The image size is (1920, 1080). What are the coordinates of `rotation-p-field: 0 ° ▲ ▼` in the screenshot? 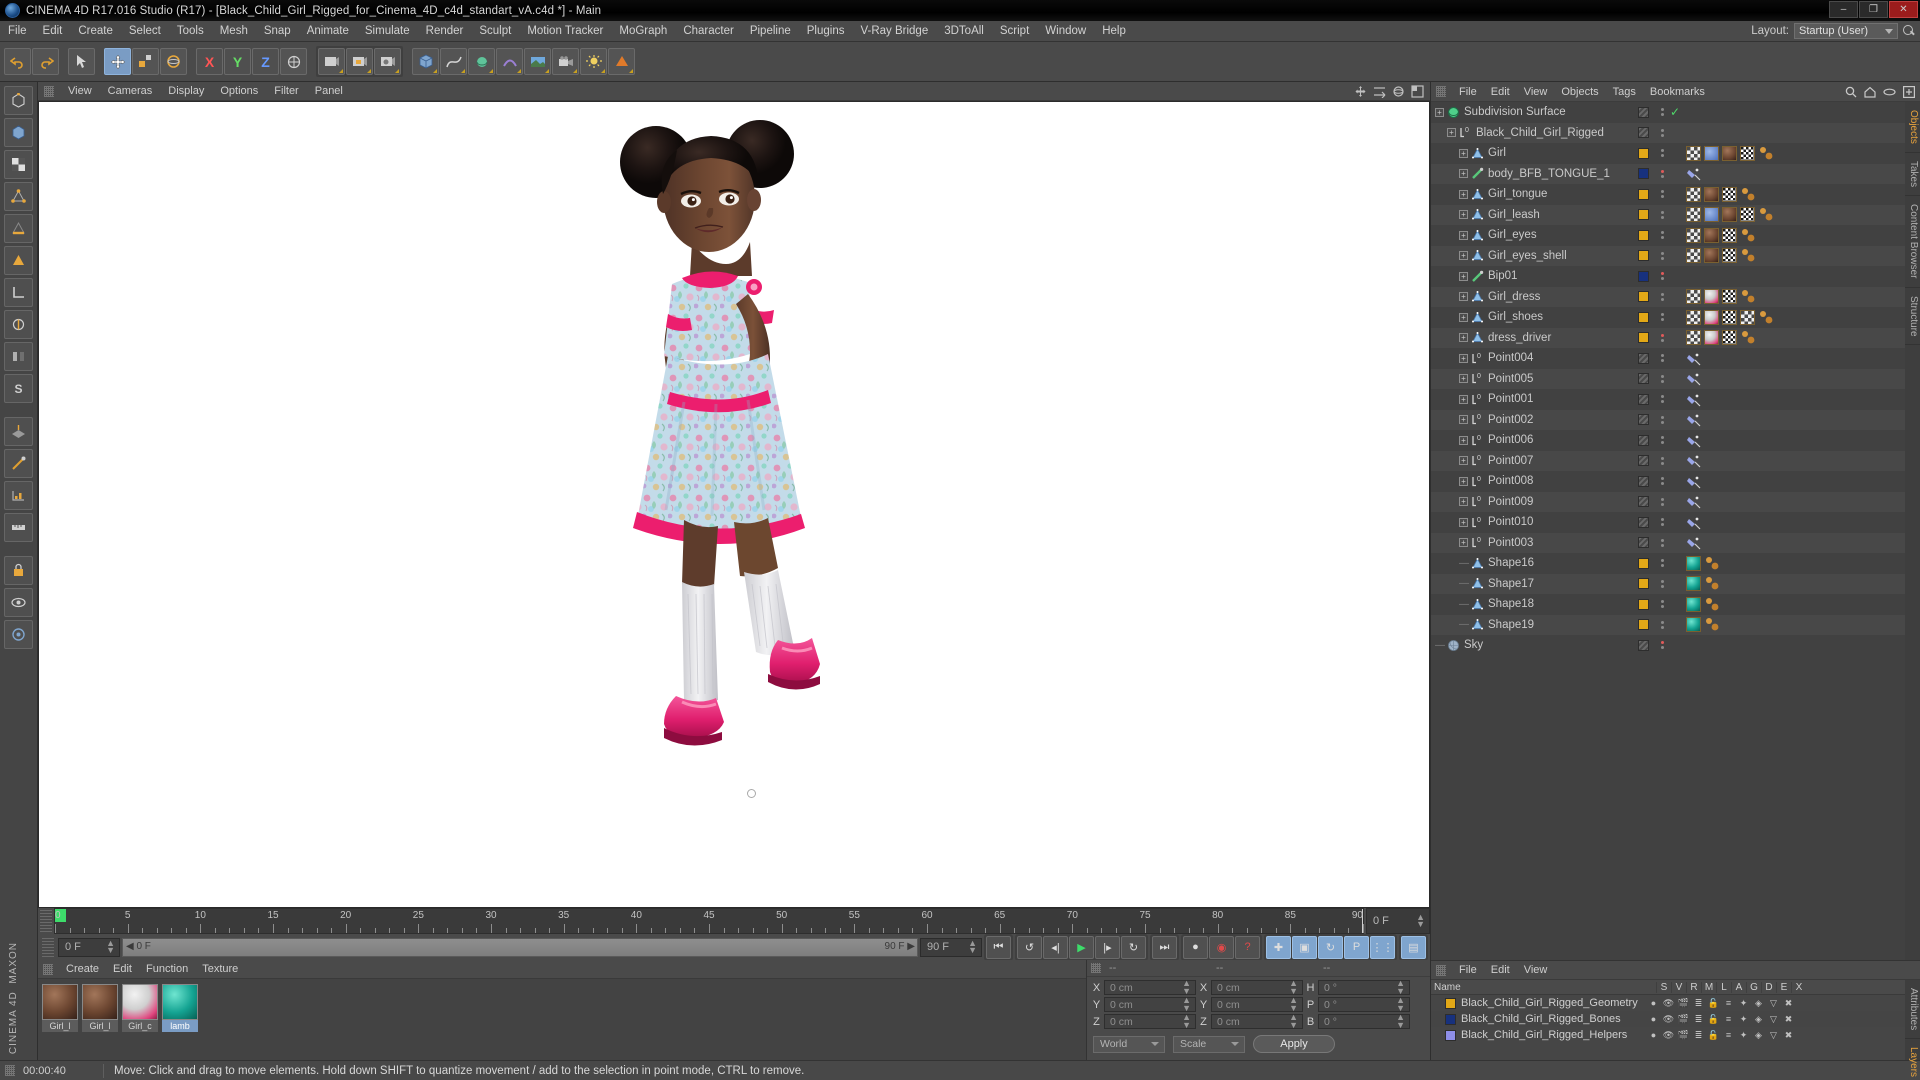 It's located at (1364, 1004).